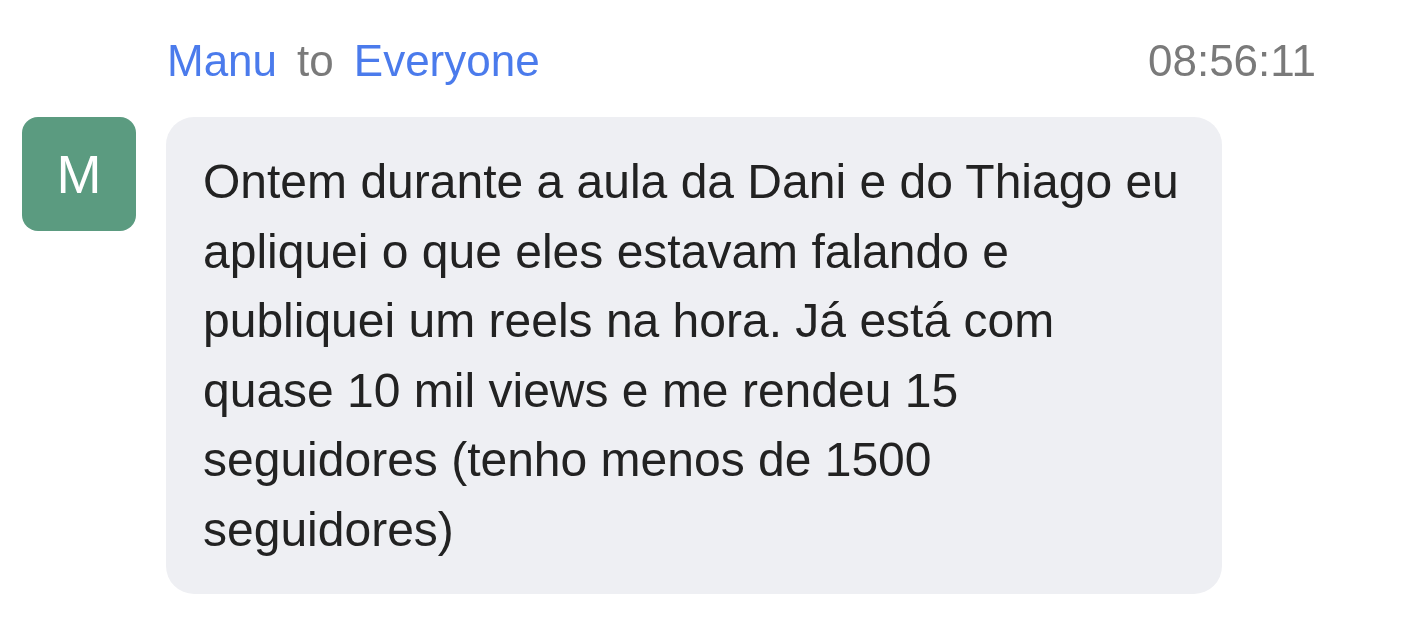  What do you see at coordinates (446, 61) in the screenshot?
I see `recipient-name: Everyone` at bounding box center [446, 61].